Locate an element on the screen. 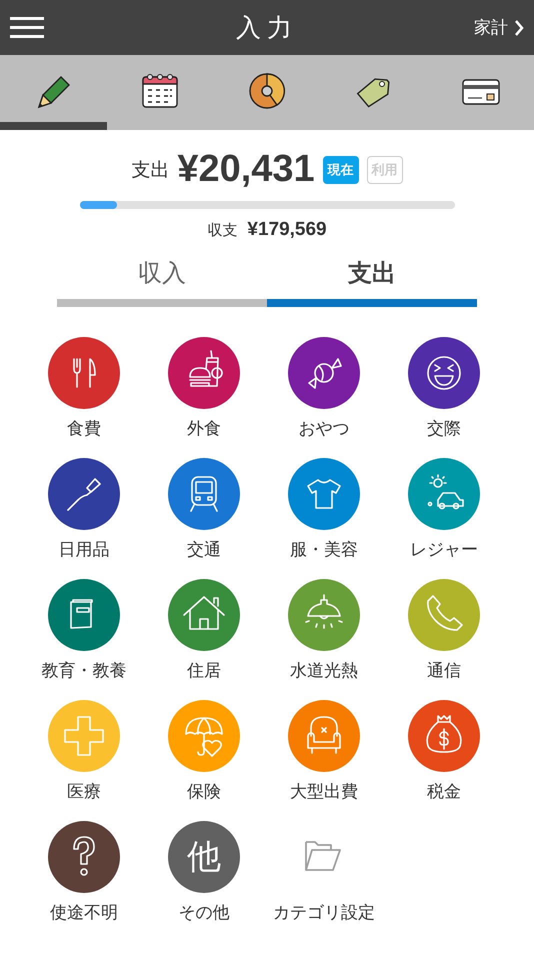 The width and height of the screenshot is (534, 962). chevron-icon is located at coordinates (519, 27).